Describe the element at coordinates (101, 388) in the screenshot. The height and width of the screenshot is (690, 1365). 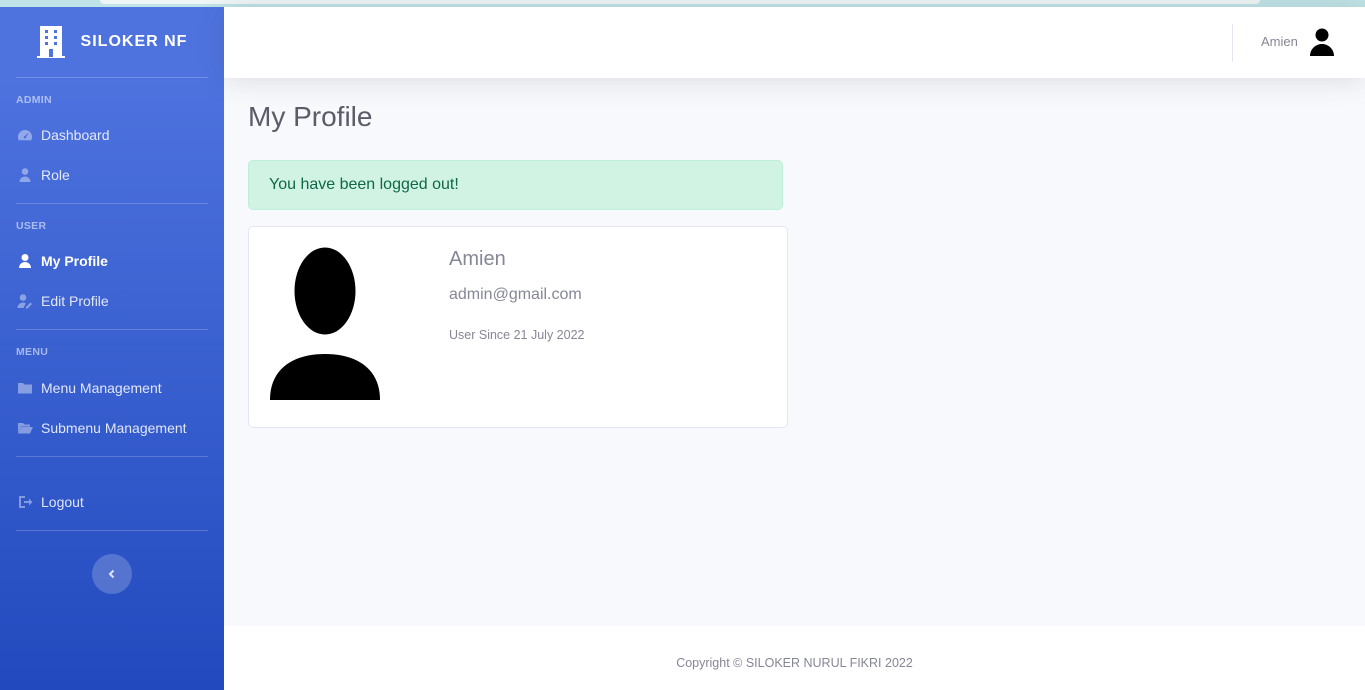
I see `sidebar-item-label: Menu Management` at that location.